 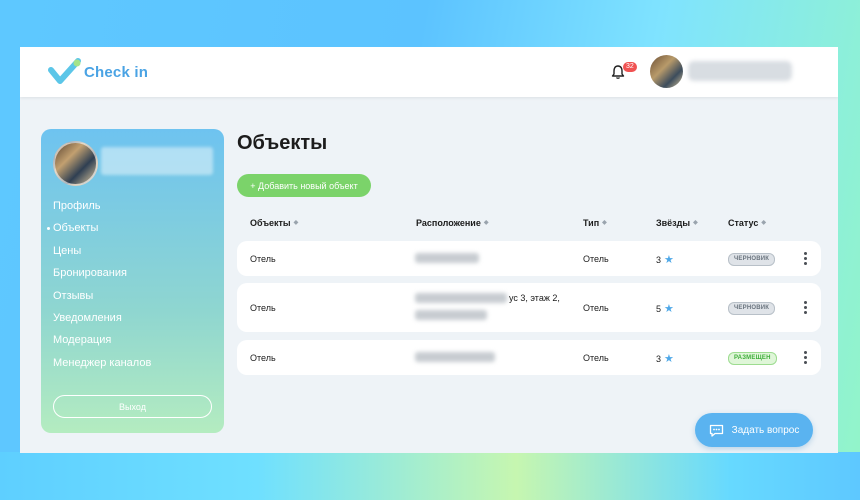 What do you see at coordinates (116, 72) in the screenshot?
I see `logo-text: Check in` at bounding box center [116, 72].